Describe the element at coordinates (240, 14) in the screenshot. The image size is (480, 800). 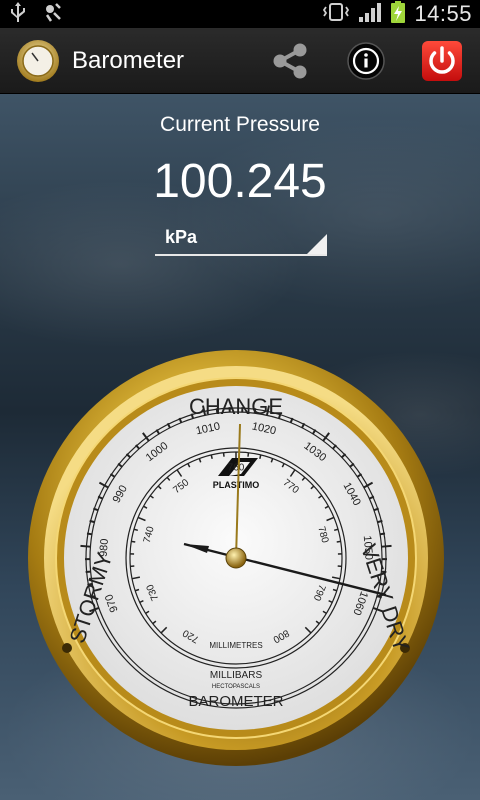
I see `status-bar: 14:55` at that location.